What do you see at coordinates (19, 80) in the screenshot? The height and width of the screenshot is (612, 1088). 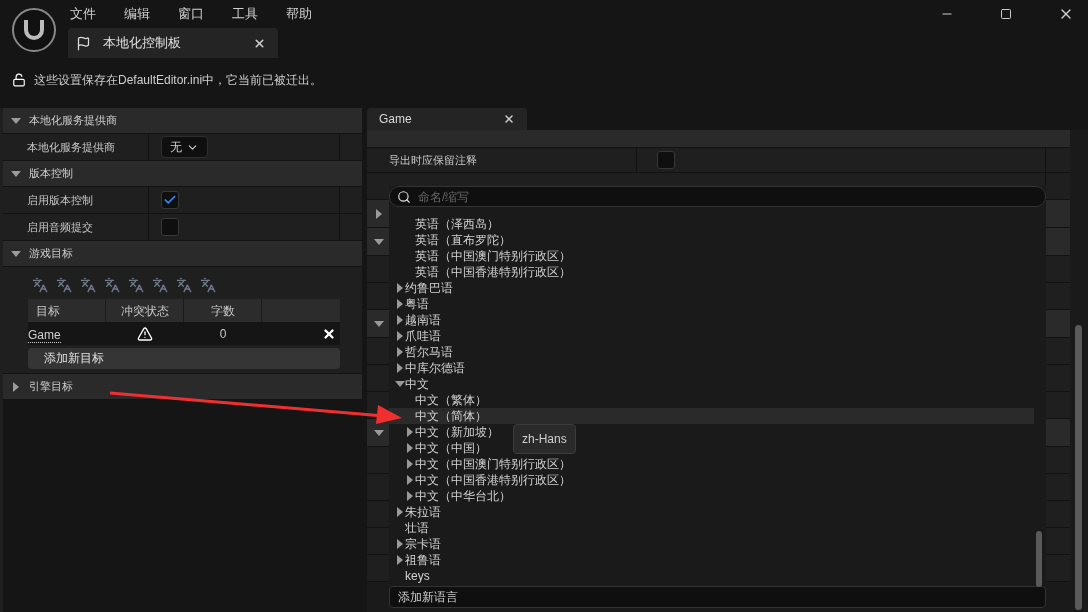 I see `unlock-icon` at bounding box center [19, 80].